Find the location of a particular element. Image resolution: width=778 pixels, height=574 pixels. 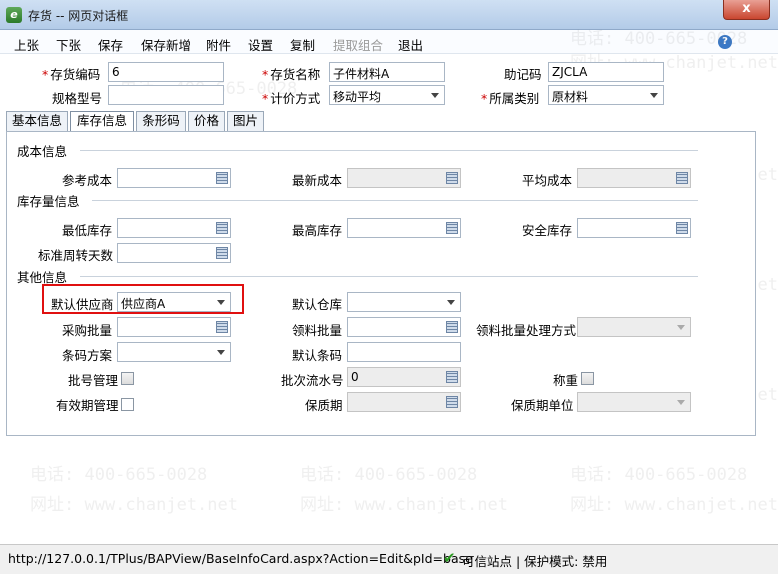

pricing-select: 移动平均 is located at coordinates (387, 95).